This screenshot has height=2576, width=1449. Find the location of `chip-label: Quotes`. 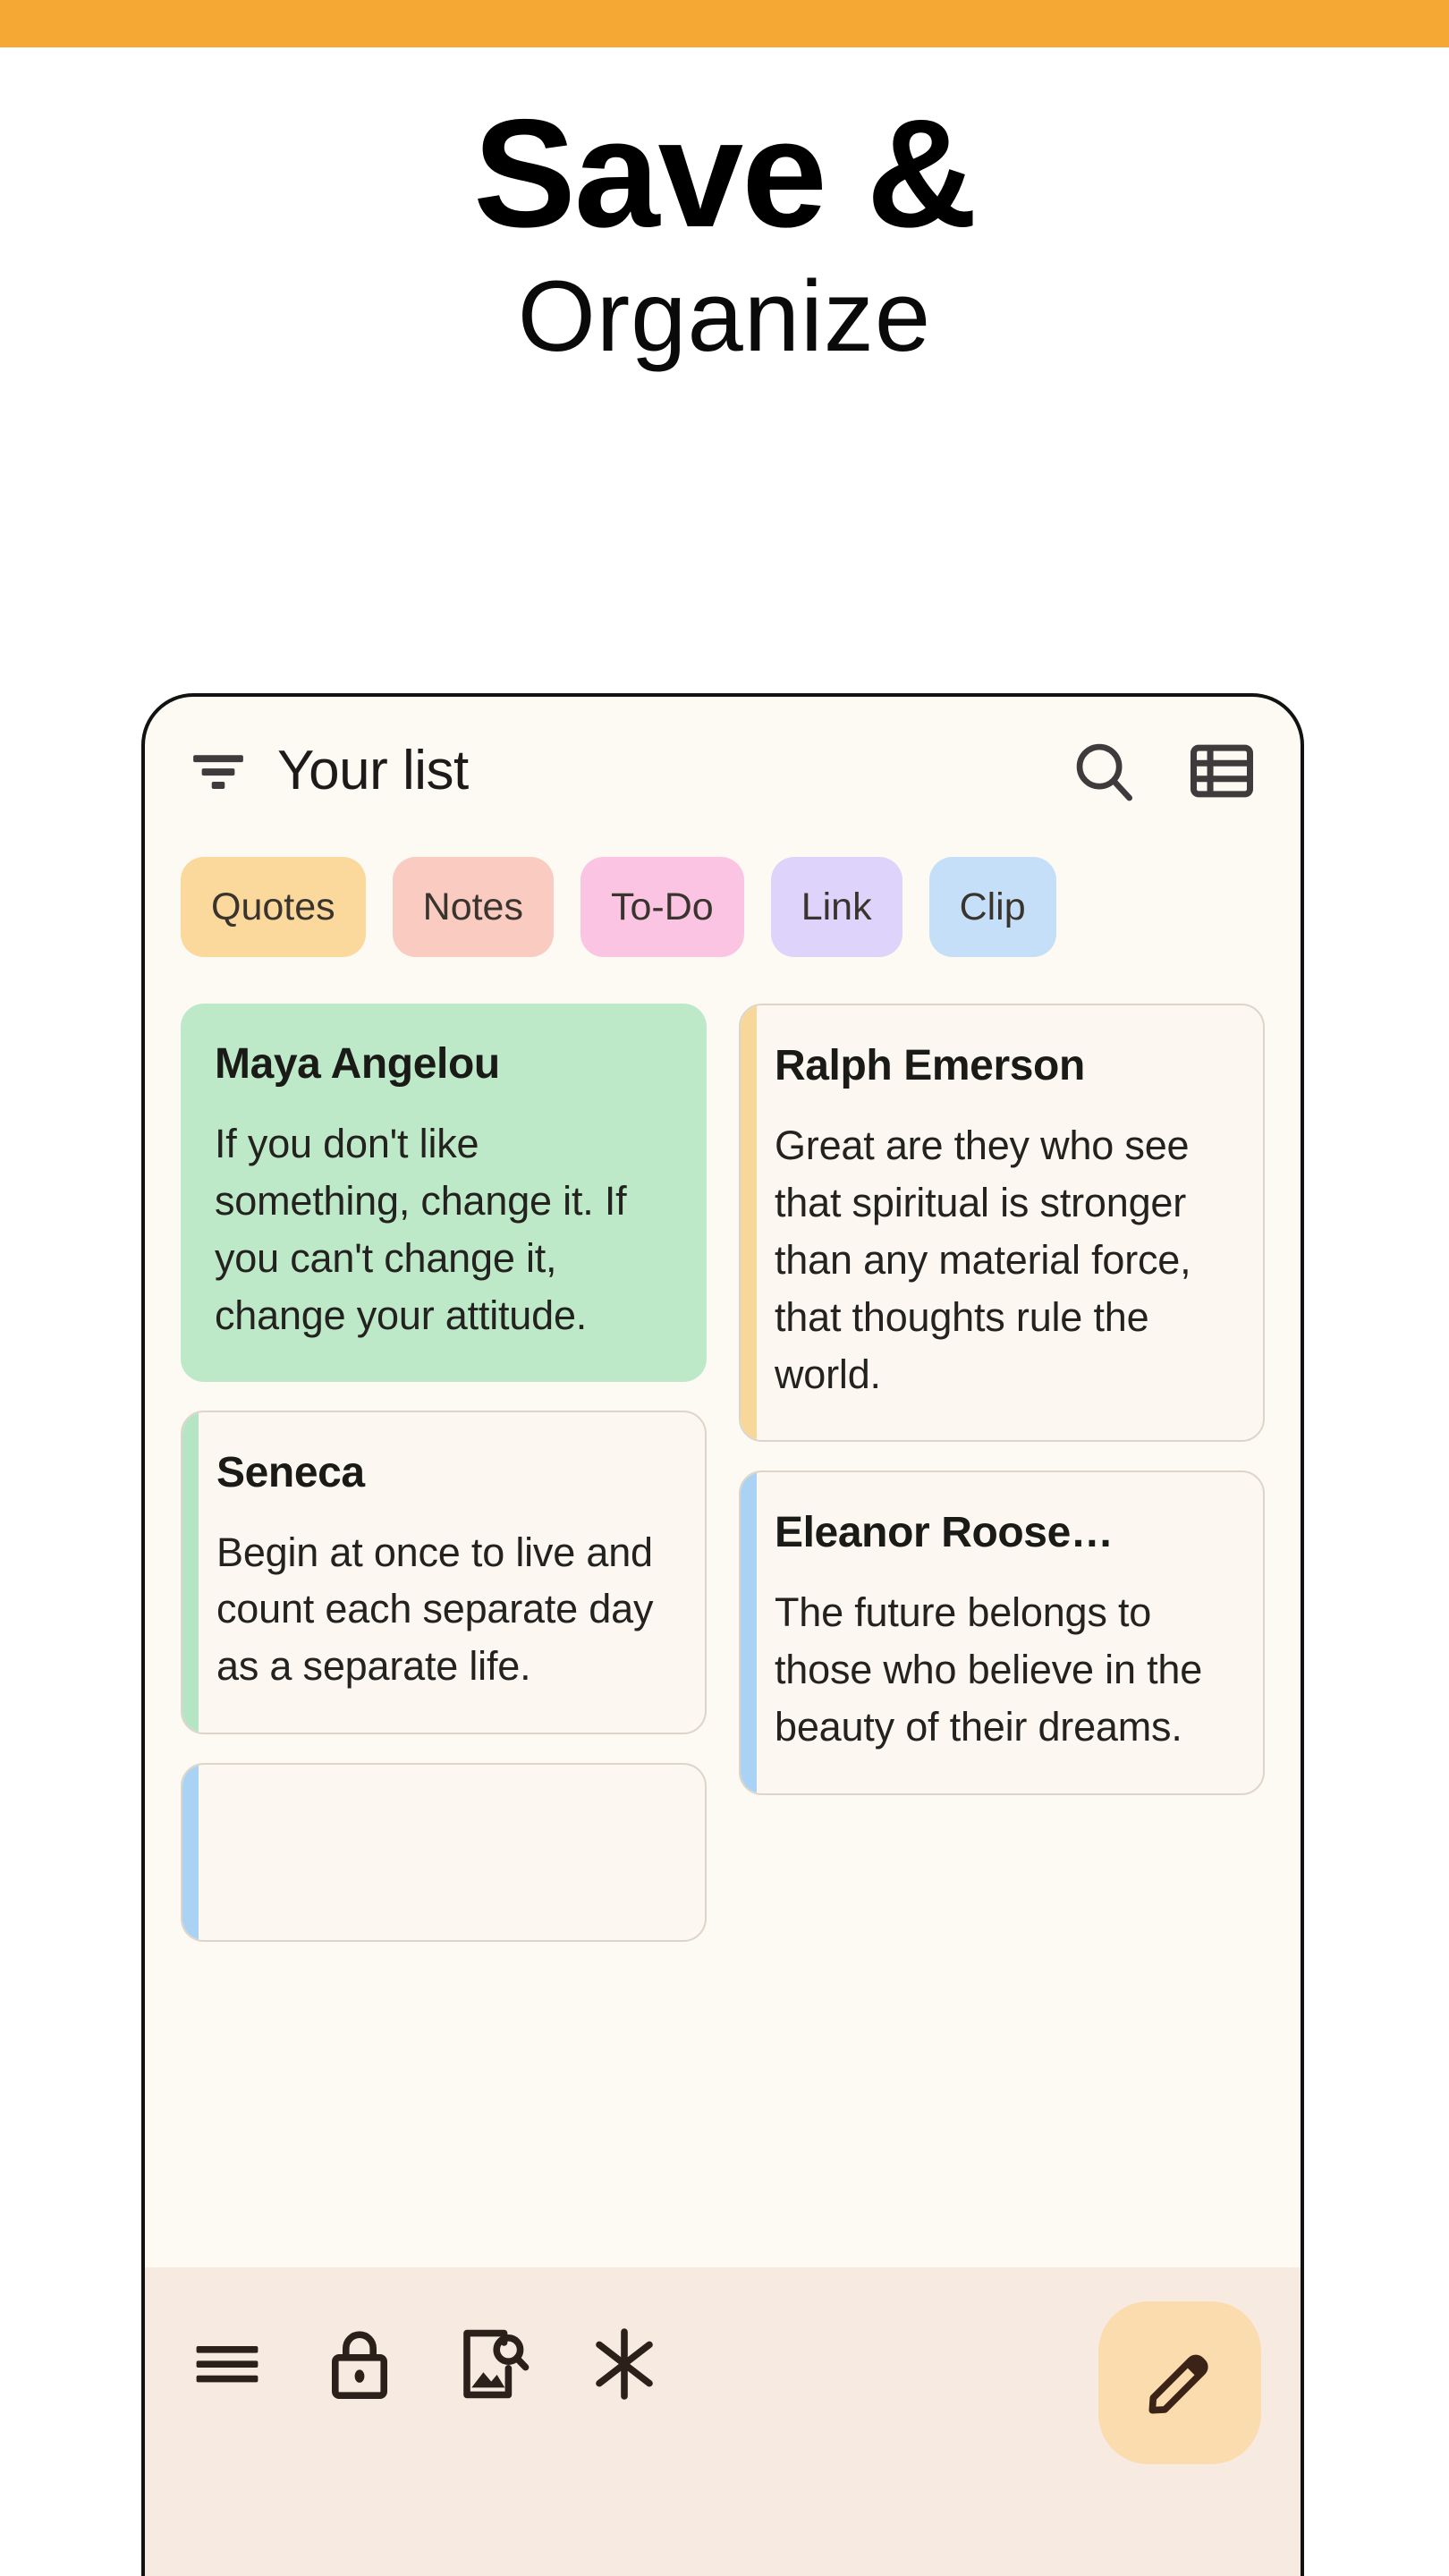

chip-label: Quotes is located at coordinates (273, 906).